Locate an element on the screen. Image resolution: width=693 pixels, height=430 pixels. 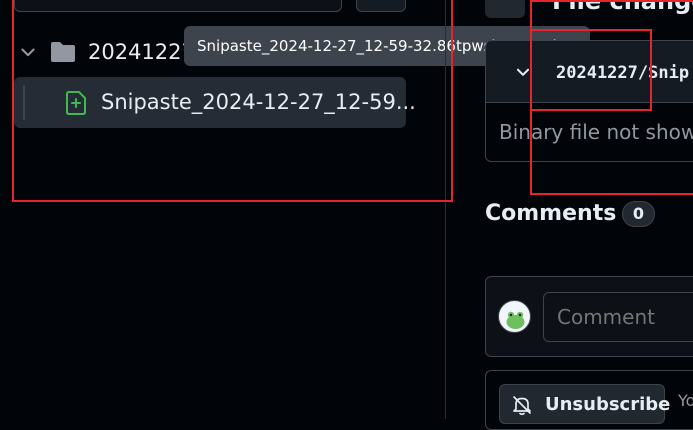
comment-composer is located at coordinates (589, 316).